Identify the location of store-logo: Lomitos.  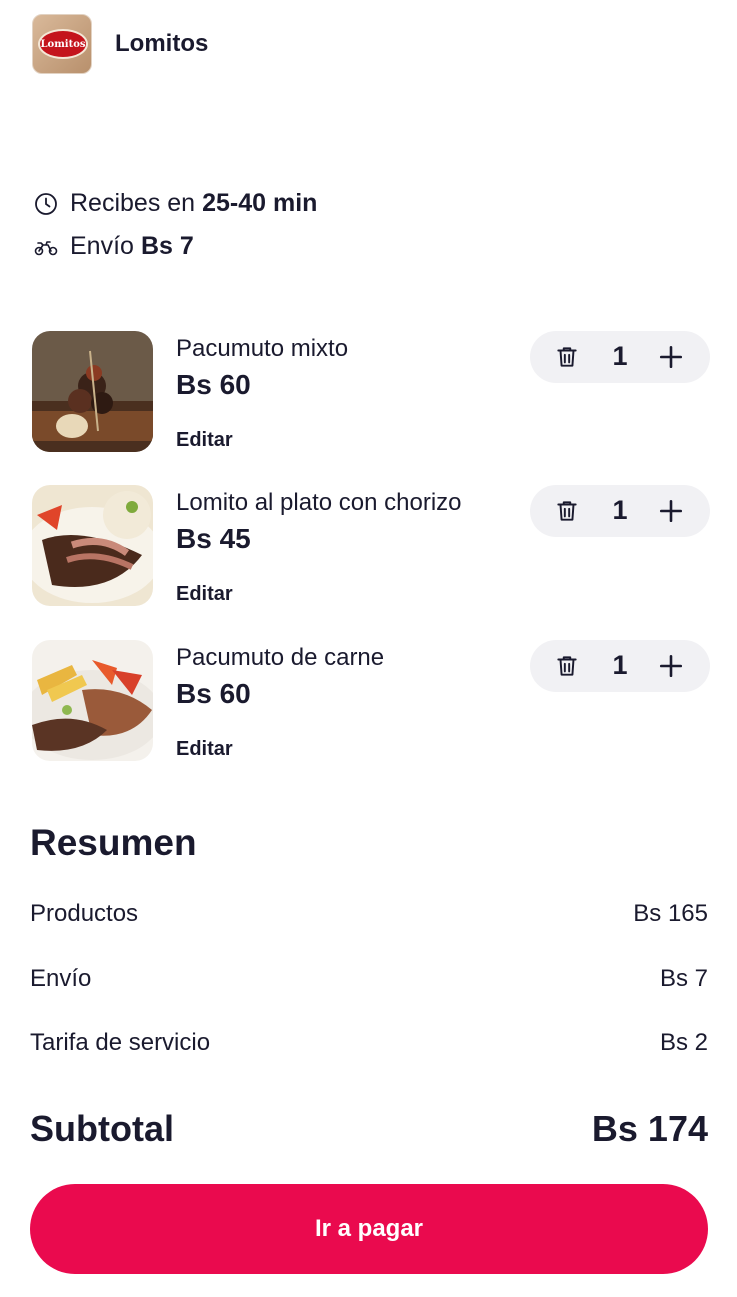
(62, 44).